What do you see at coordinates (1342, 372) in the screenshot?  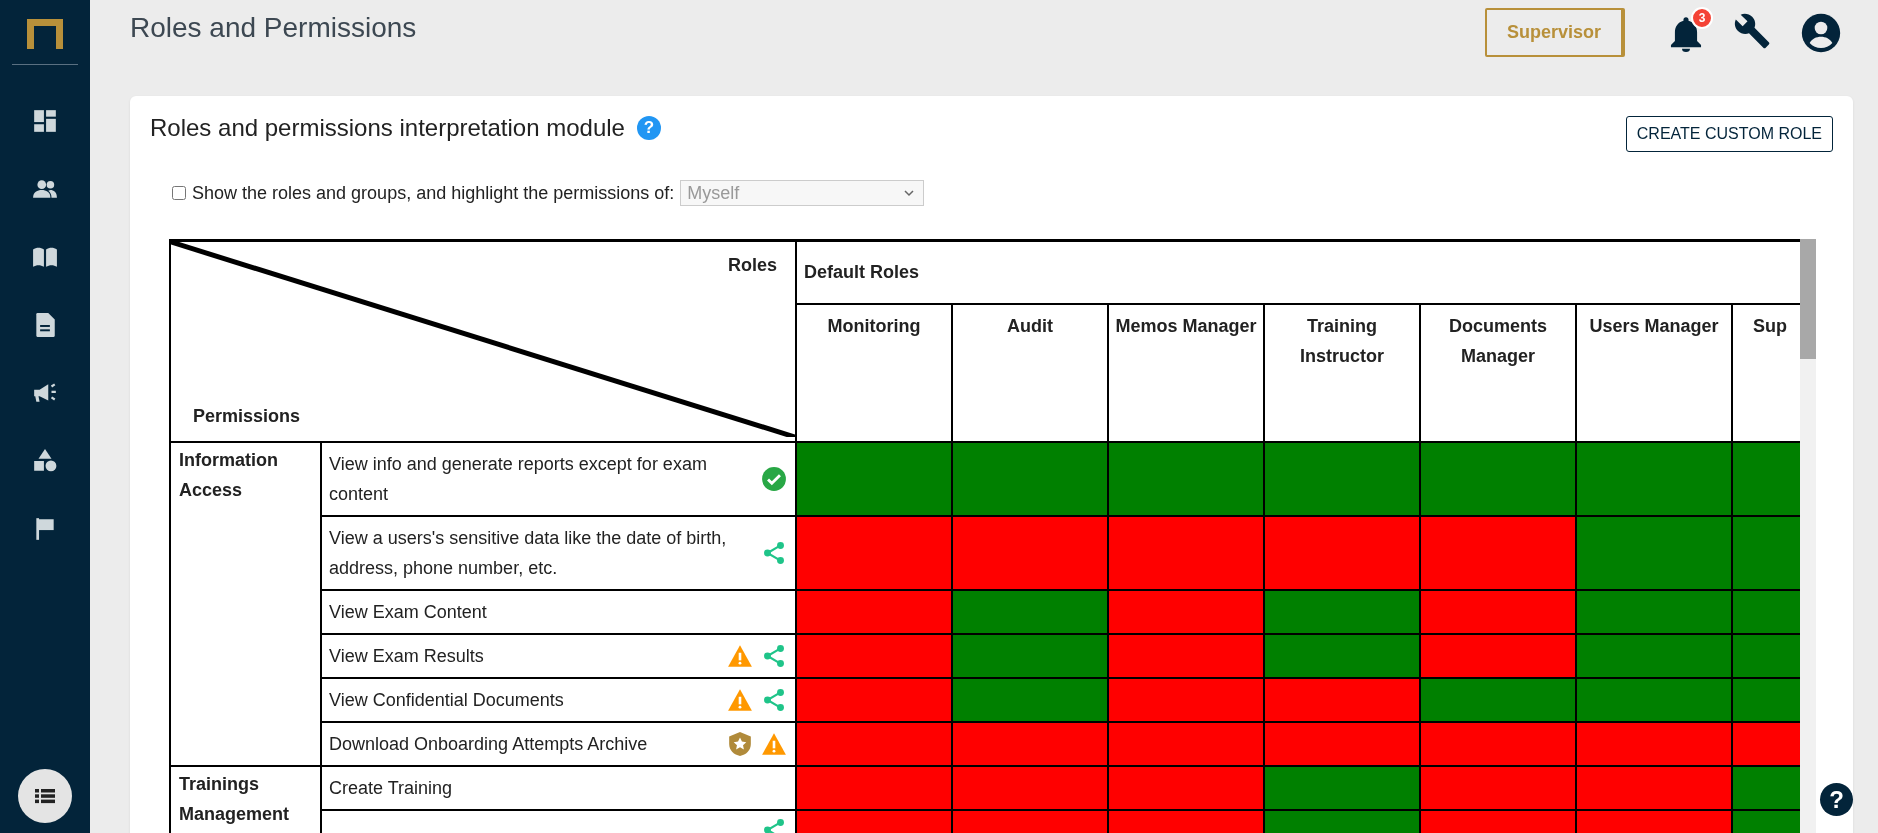 I see `column-header: Training Instructor` at bounding box center [1342, 372].